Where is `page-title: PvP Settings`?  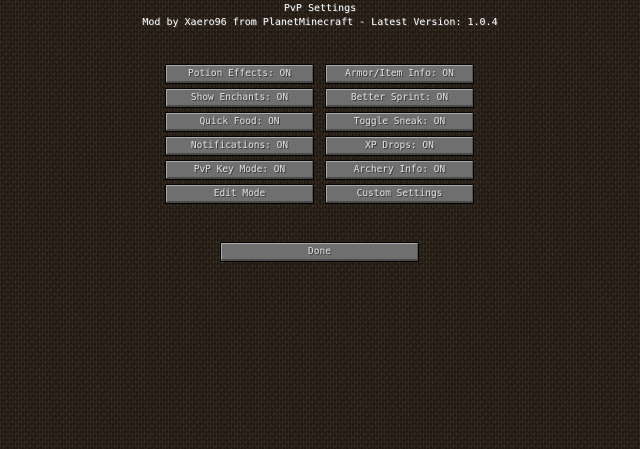 page-title: PvP Settings is located at coordinates (320, 8).